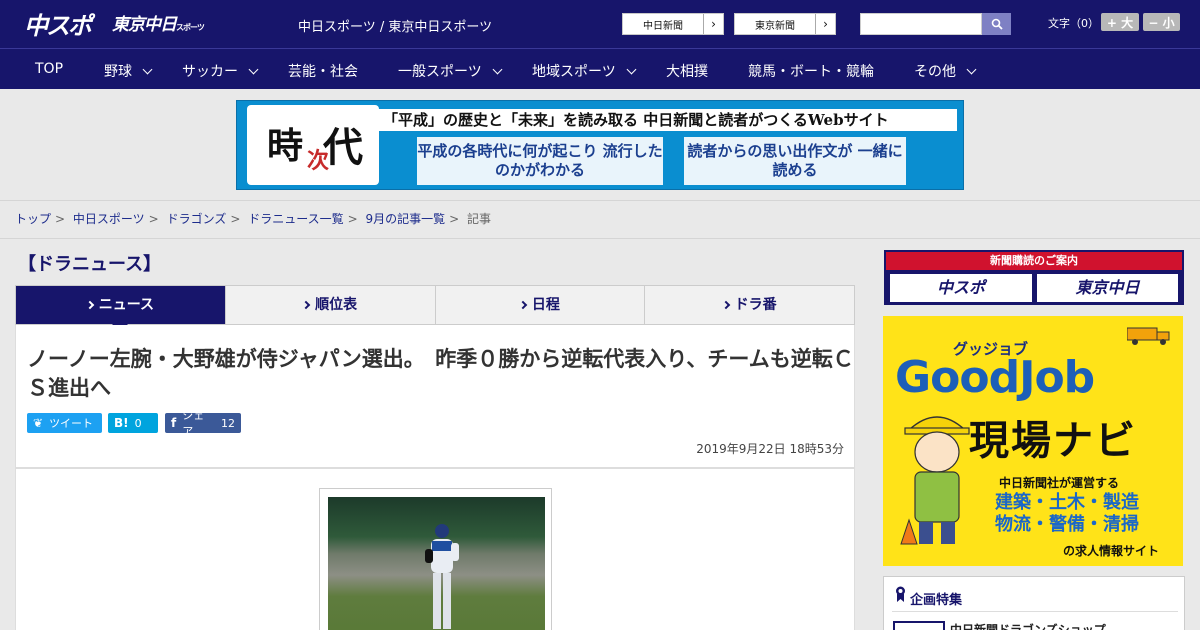  I want to click on font-size-decrease-button: − 小, so click(1161, 22).